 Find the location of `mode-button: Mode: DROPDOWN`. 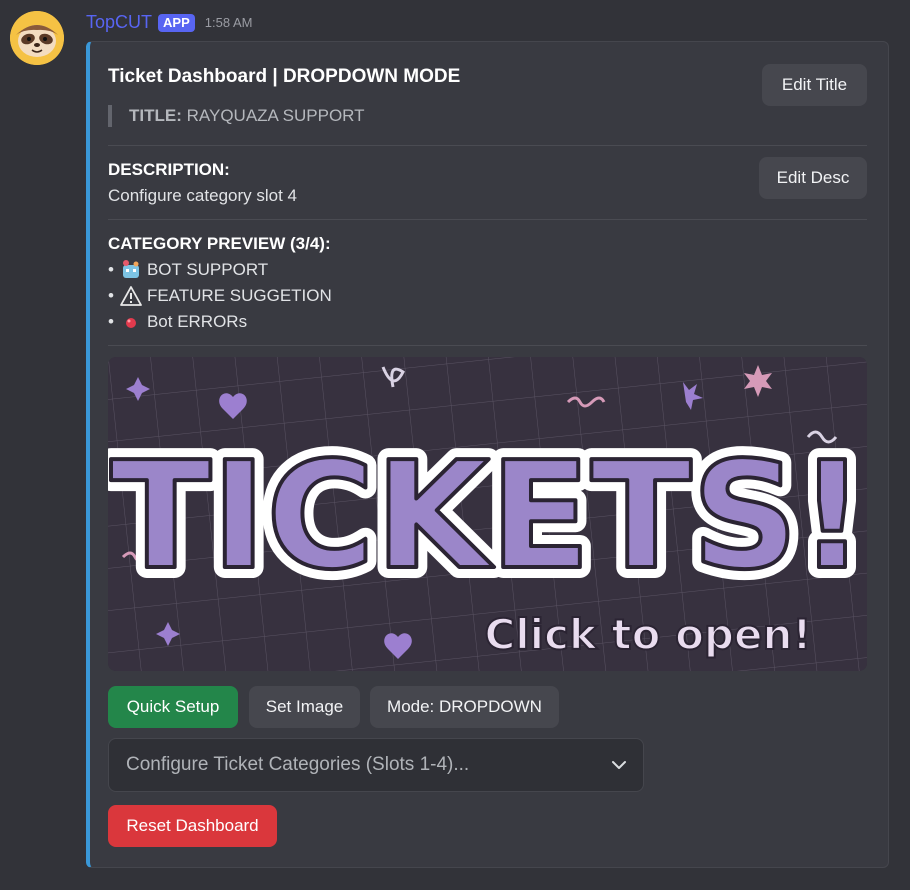

mode-button: Mode: DROPDOWN is located at coordinates (464, 707).